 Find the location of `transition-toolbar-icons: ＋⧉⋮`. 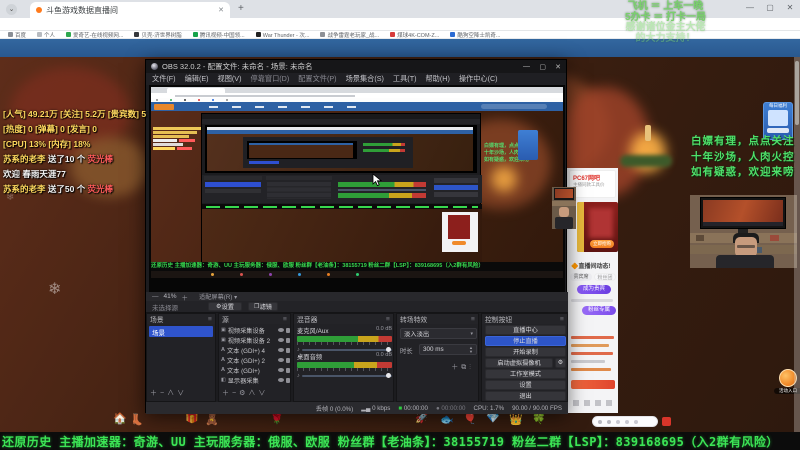

transition-toolbar-icons: ＋⧉⋮ is located at coordinates (462, 367).